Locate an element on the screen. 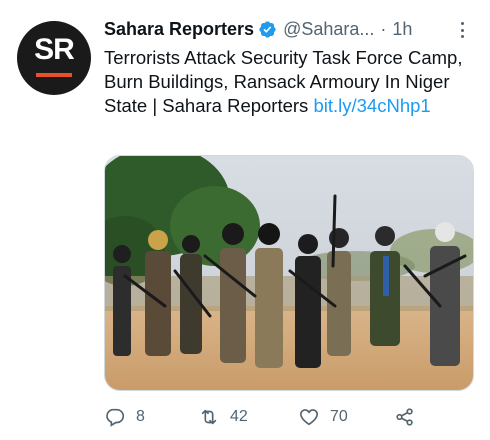 The image size is (490, 440). avatar: SR is located at coordinates (54, 58).